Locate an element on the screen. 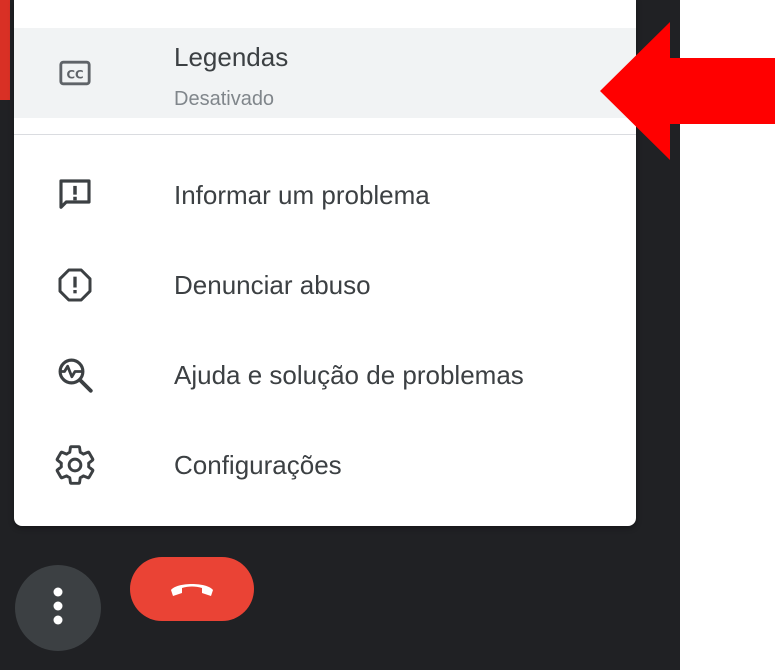 This screenshot has height=670, width=775. menu-item-report-problem: Informar um problema is located at coordinates (325, 195).